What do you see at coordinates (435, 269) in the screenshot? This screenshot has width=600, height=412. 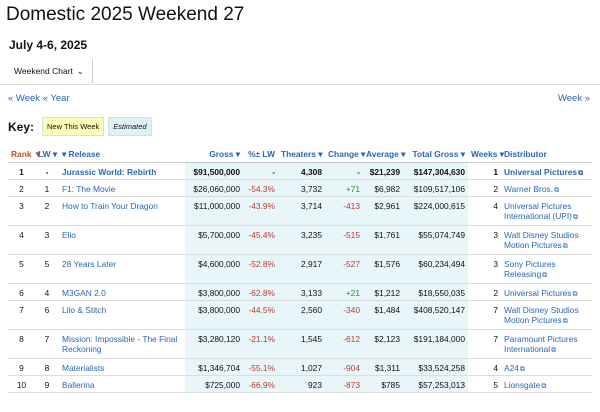 I see `total-gross-cell: $60,234,494` at bounding box center [435, 269].